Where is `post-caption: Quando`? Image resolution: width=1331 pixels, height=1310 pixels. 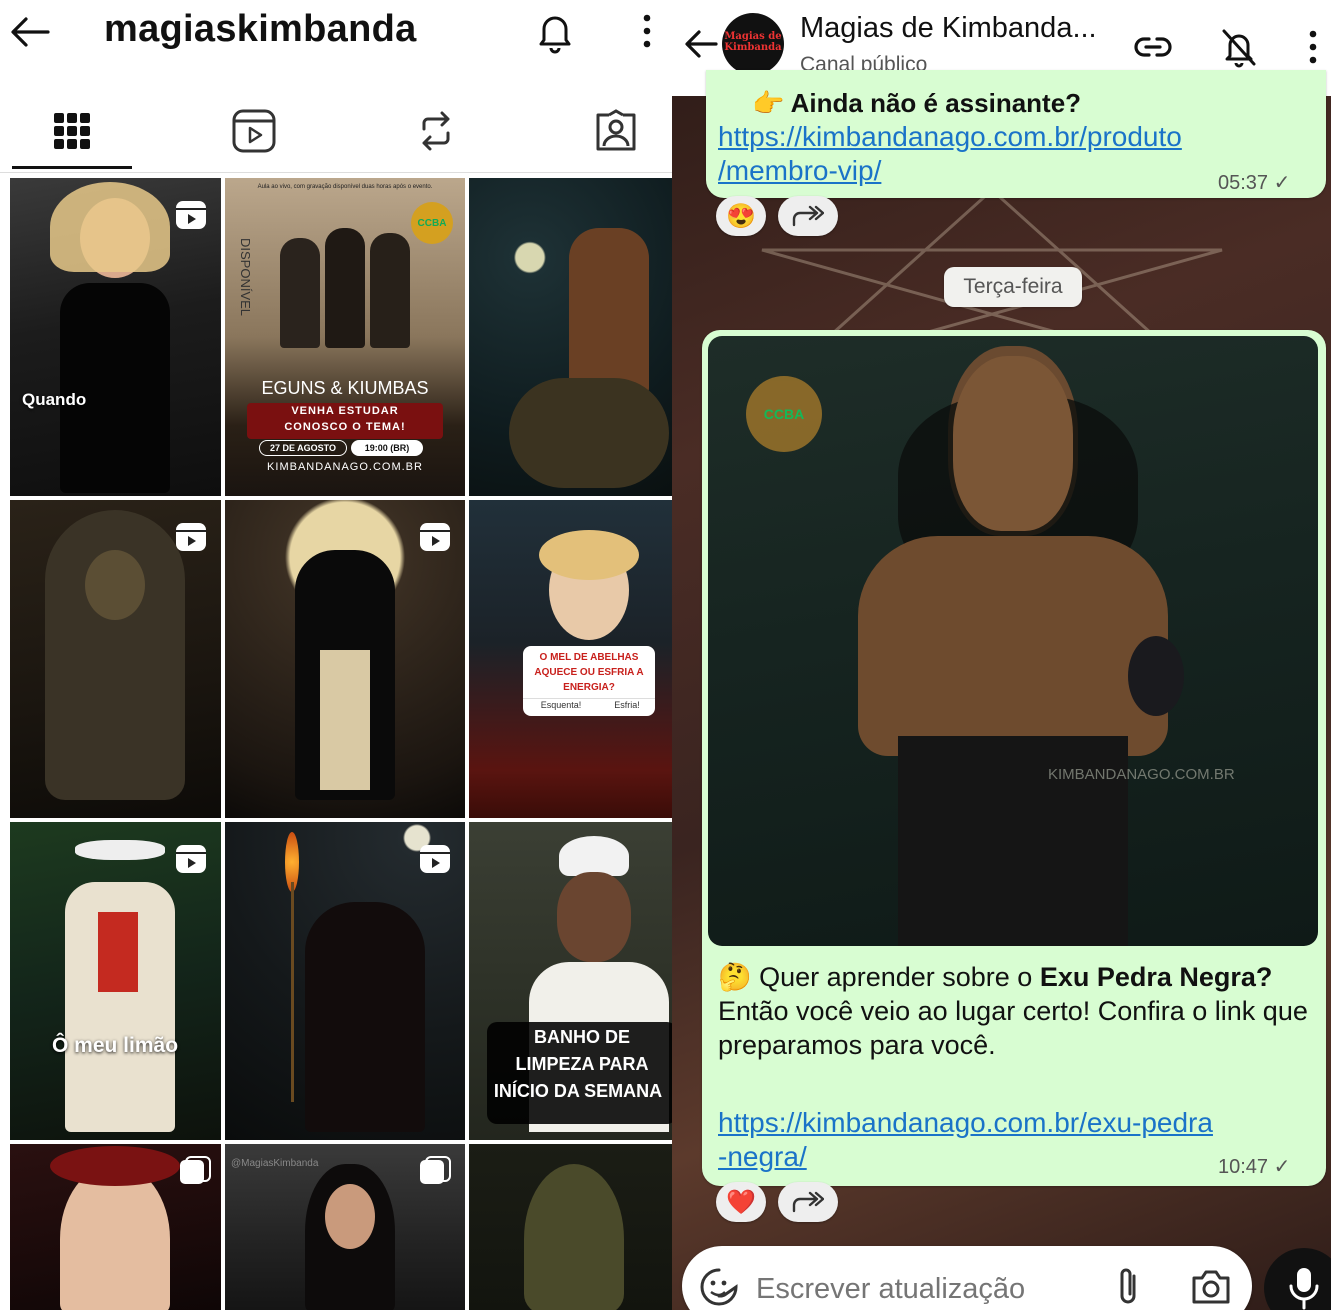
post-caption: Quando is located at coordinates (54, 399).